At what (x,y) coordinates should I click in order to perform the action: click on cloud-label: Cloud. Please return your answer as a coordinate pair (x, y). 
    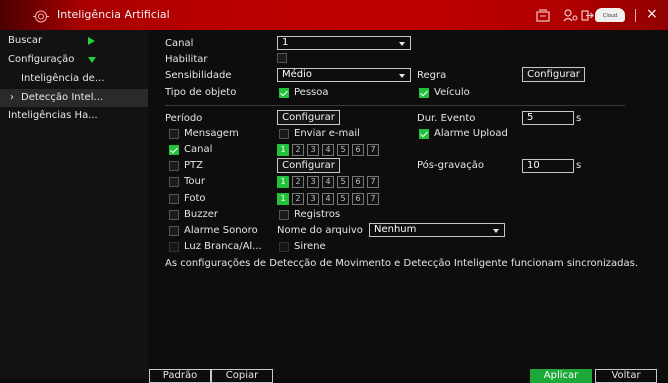
    Looking at the image, I should click on (610, 16).